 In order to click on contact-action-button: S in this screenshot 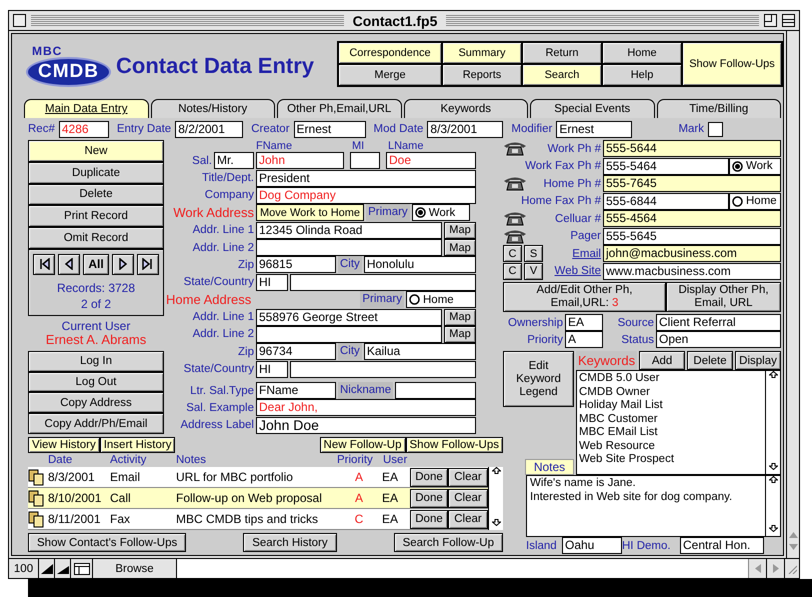, I will do `click(533, 253)`.